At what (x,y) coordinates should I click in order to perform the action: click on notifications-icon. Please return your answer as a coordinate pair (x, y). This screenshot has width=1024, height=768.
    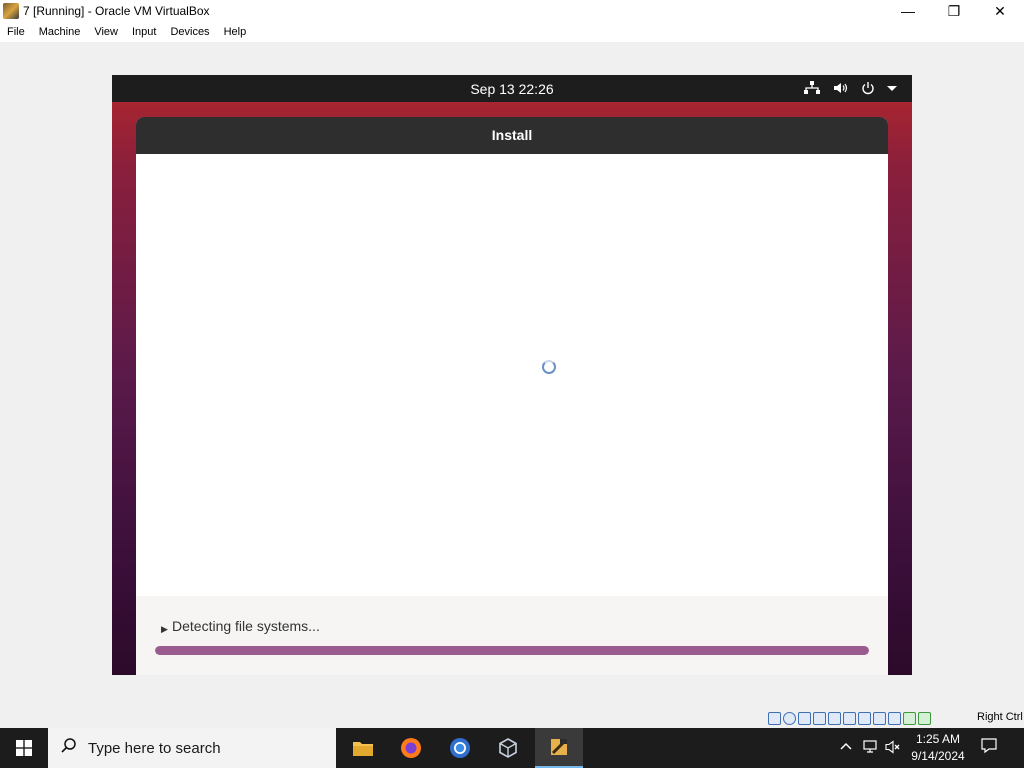
    Looking at the image, I should click on (989, 747).